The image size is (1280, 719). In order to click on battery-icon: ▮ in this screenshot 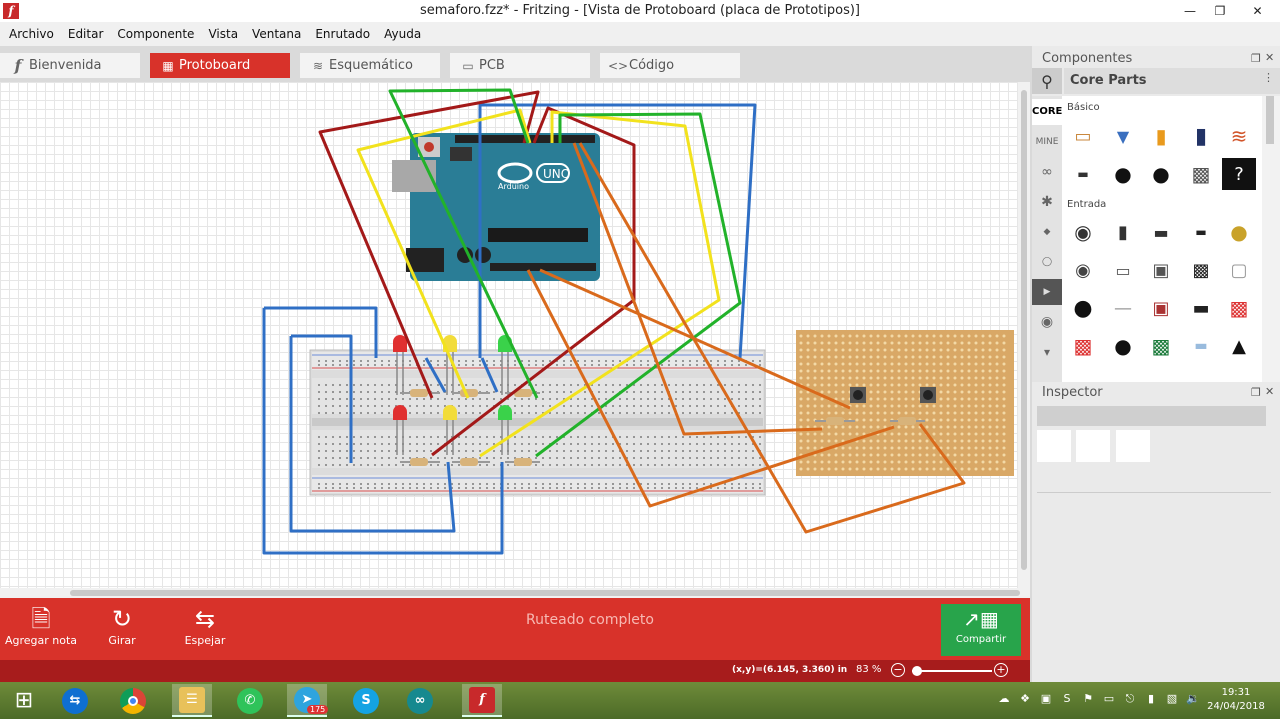, I will do `click(1151, 700)`.